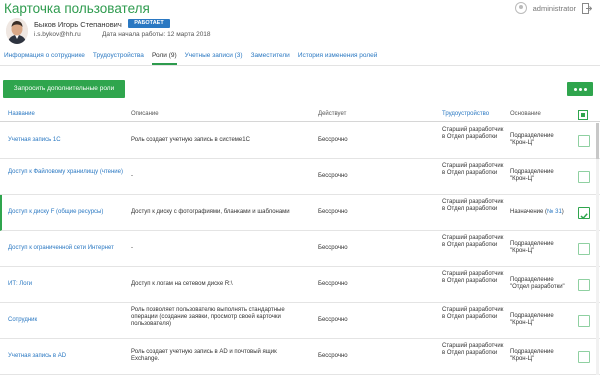 This screenshot has width=600, height=375. What do you see at coordinates (164, 58) in the screenshot?
I see `tab-roles: Роли (9)` at bounding box center [164, 58].